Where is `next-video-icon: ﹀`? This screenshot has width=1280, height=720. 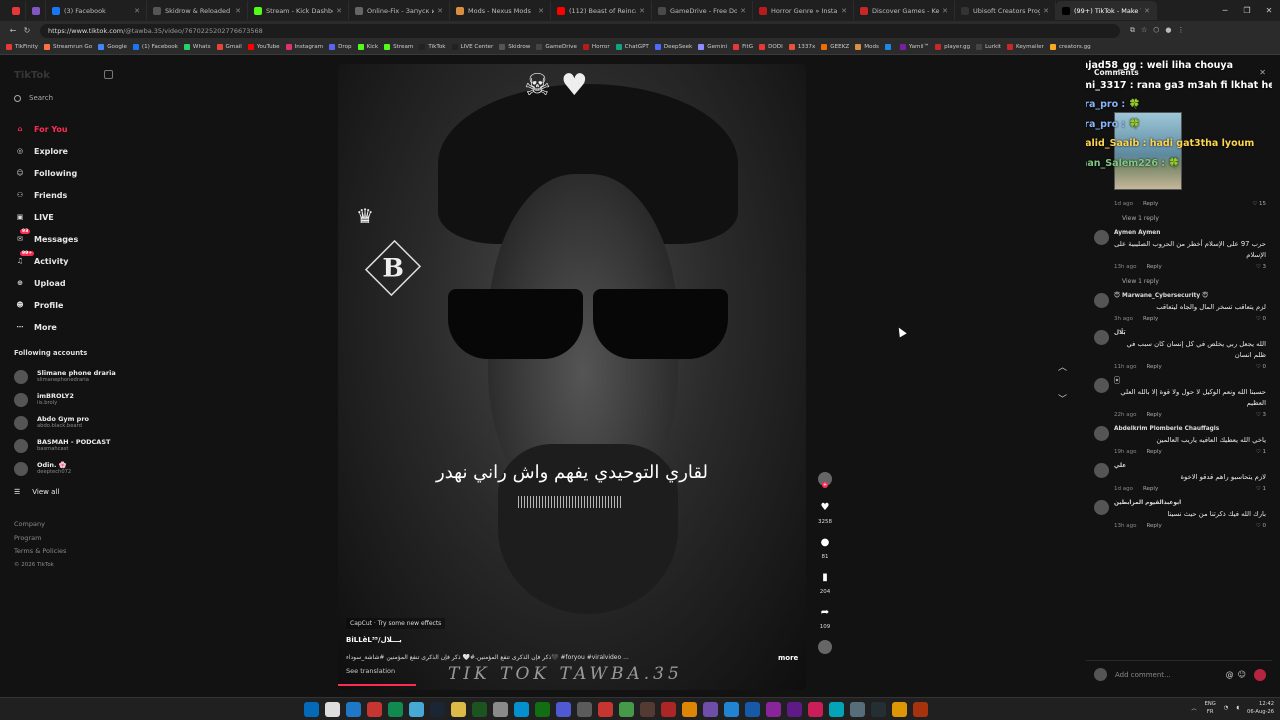 next-video-icon: ﹀ is located at coordinates (1062, 400).